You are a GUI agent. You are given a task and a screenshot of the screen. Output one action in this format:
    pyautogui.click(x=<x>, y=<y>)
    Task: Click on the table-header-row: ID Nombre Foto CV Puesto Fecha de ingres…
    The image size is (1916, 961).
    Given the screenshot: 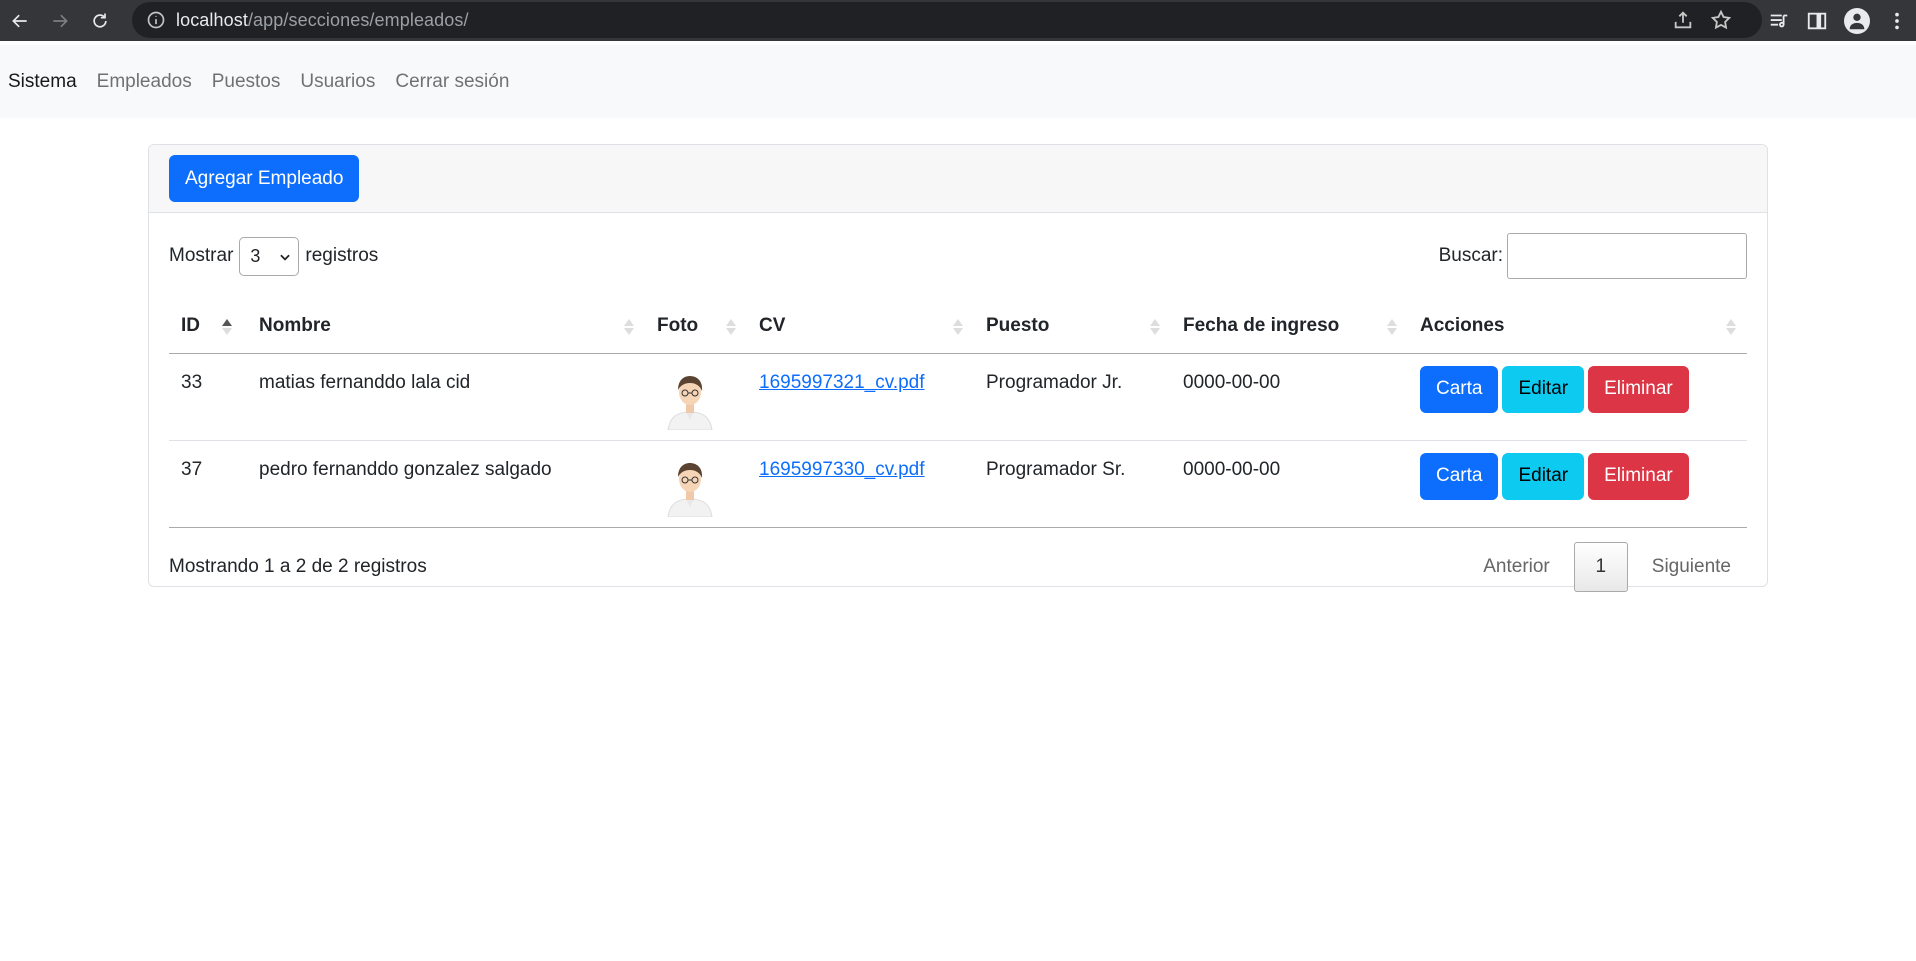 What is the action you would take?
    pyautogui.click(x=958, y=326)
    